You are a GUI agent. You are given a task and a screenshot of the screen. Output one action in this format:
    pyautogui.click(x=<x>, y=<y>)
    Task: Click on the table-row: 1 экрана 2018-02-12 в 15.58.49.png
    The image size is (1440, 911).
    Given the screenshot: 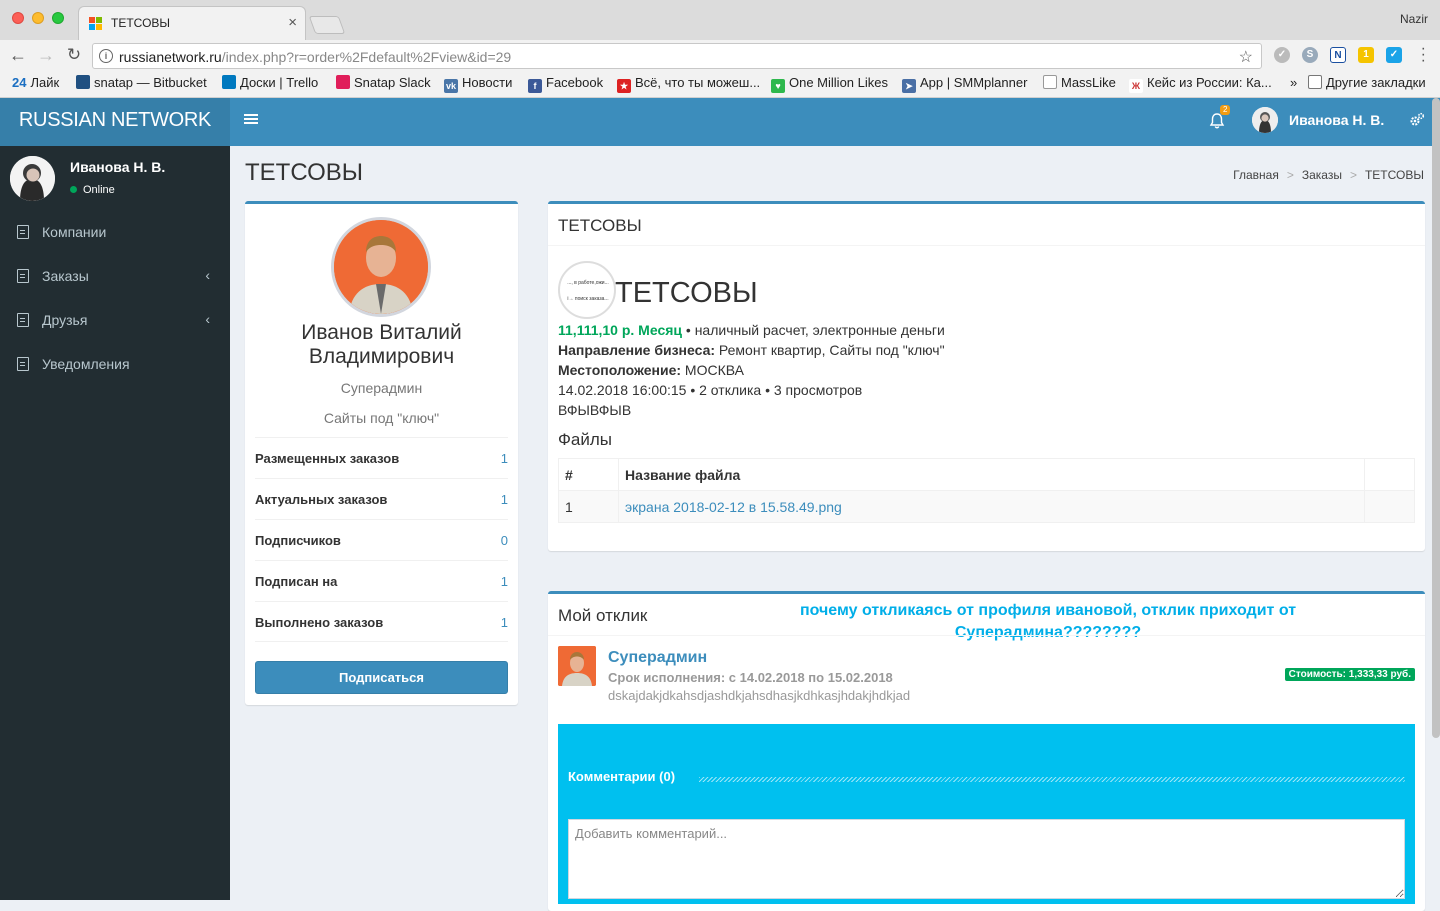 What is the action you would take?
    pyautogui.click(x=986, y=506)
    